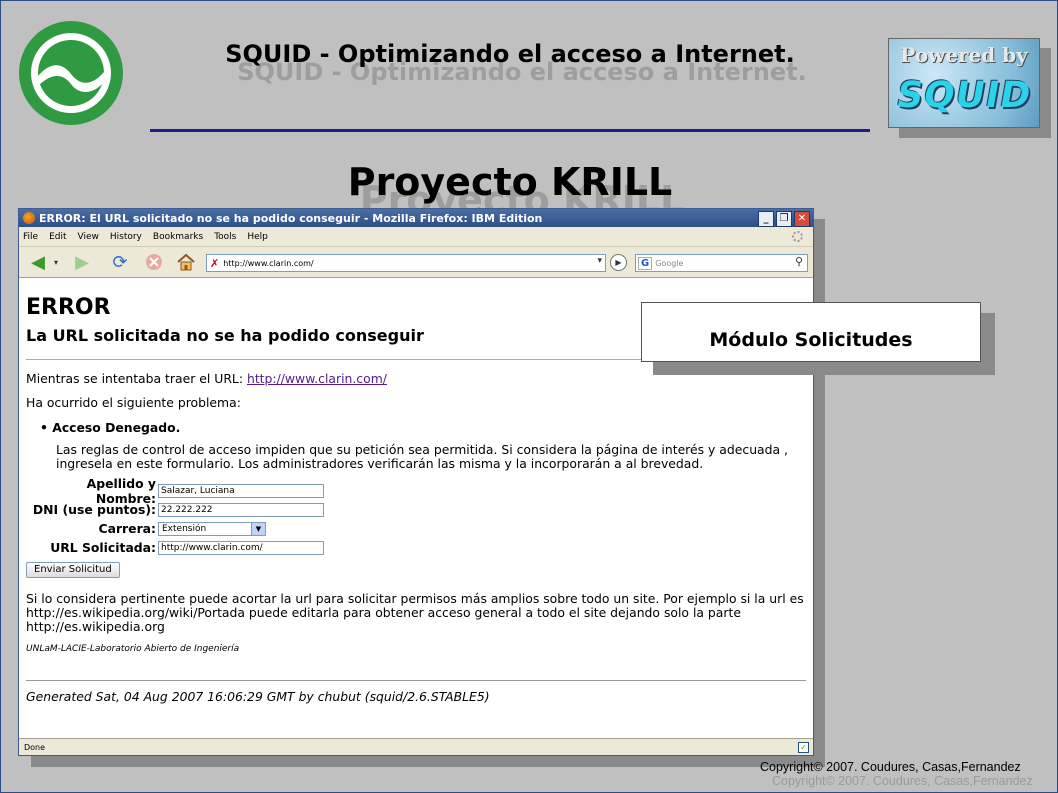 Image resolution: width=1058 pixels, height=793 pixels. I want to click on career-select: Extensión ▼, so click(212, 528).